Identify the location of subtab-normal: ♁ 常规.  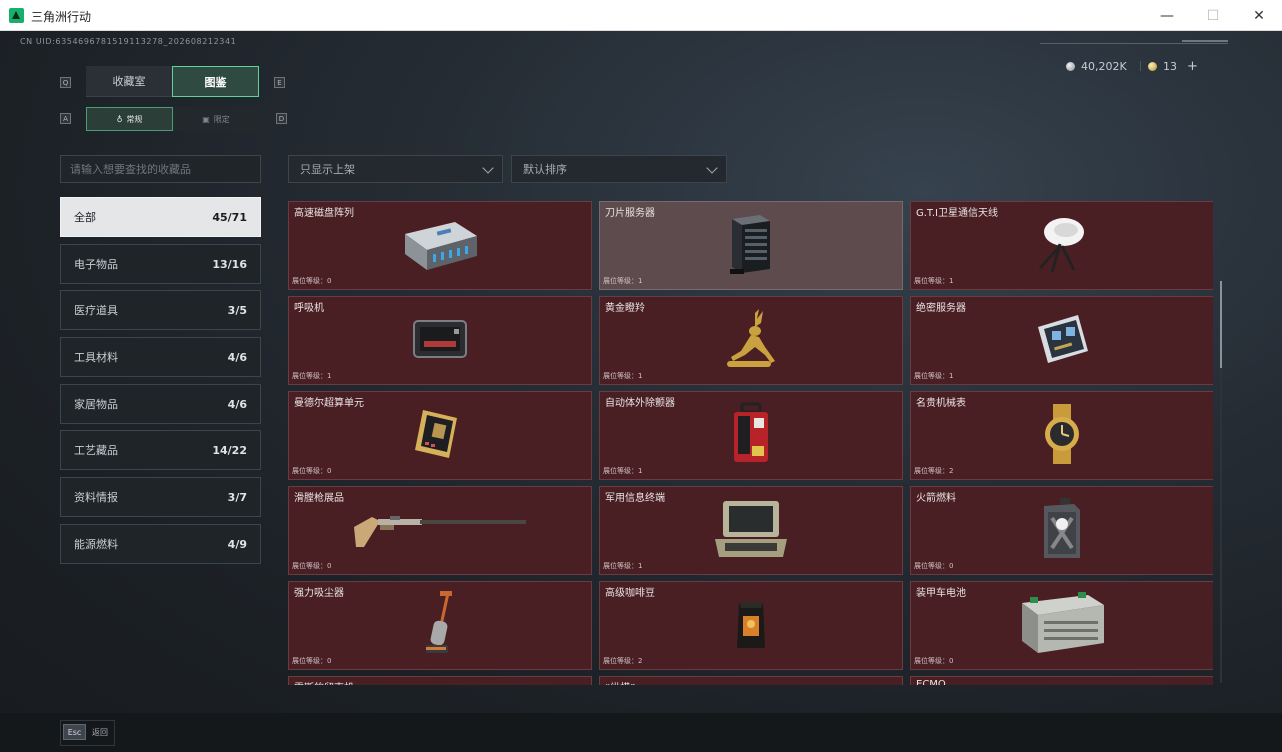
(129, 119).